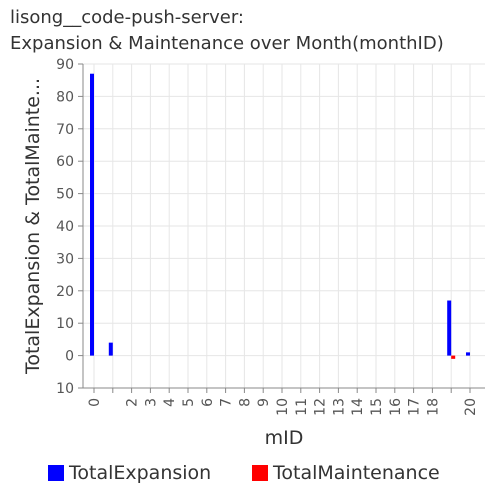  Describe the element at coordinates (133, 402) in the screenshot. I see `x-tick-label: 2` at that location.